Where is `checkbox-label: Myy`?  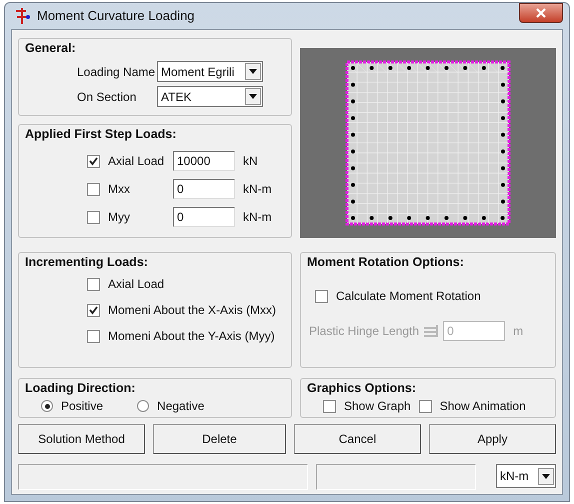 checkbox-label: Myy is located at coordinates (119, 217).